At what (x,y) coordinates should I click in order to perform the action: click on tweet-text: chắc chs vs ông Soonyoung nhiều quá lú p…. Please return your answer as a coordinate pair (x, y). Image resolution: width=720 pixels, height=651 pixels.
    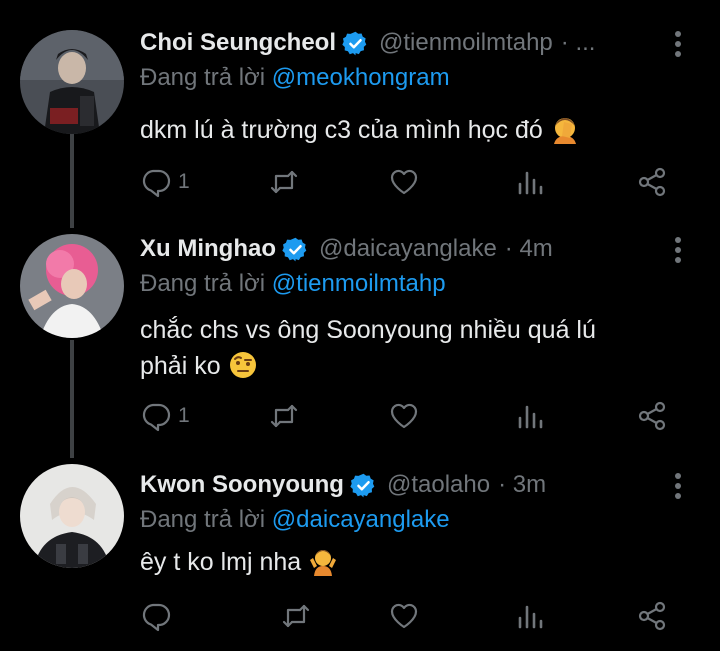
    Looking at the image, I should click on (420, 348).